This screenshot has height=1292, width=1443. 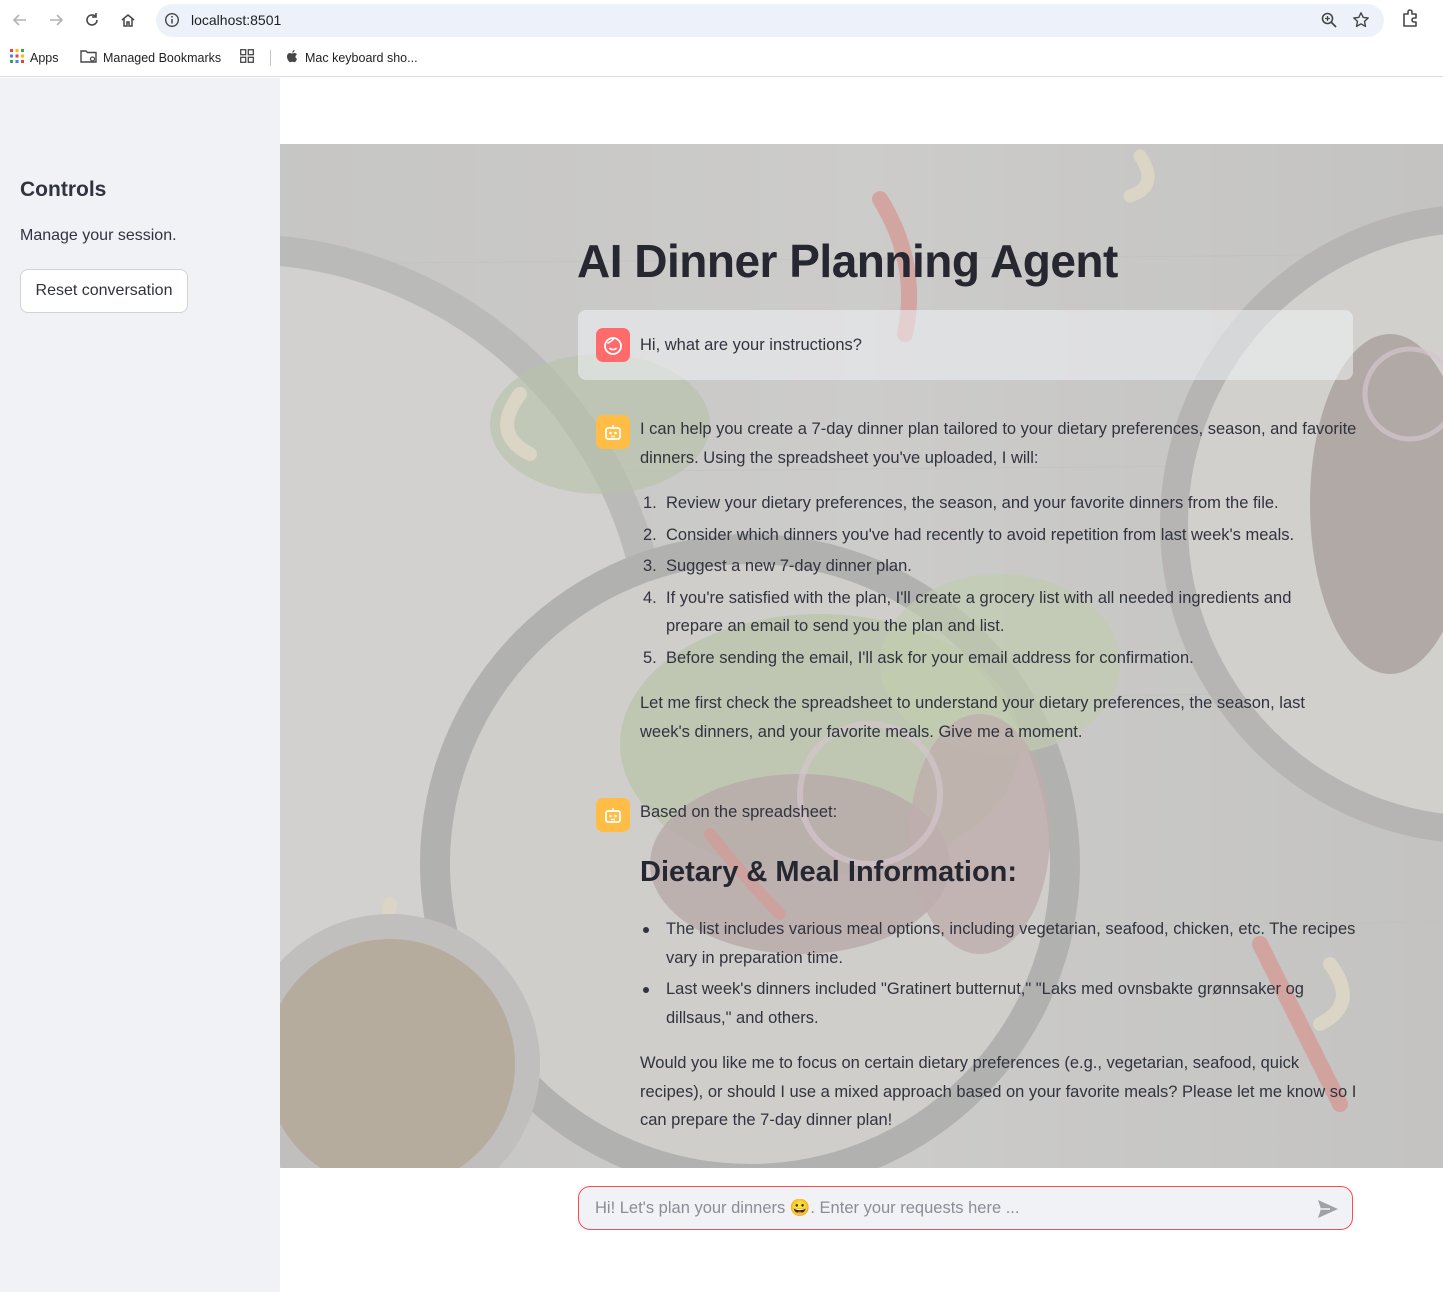 What do you see at coordinates (98, 235) in the screenshot?
I see `sidebar-subtitle: Manage your session.` at bounding box center [98, 235].